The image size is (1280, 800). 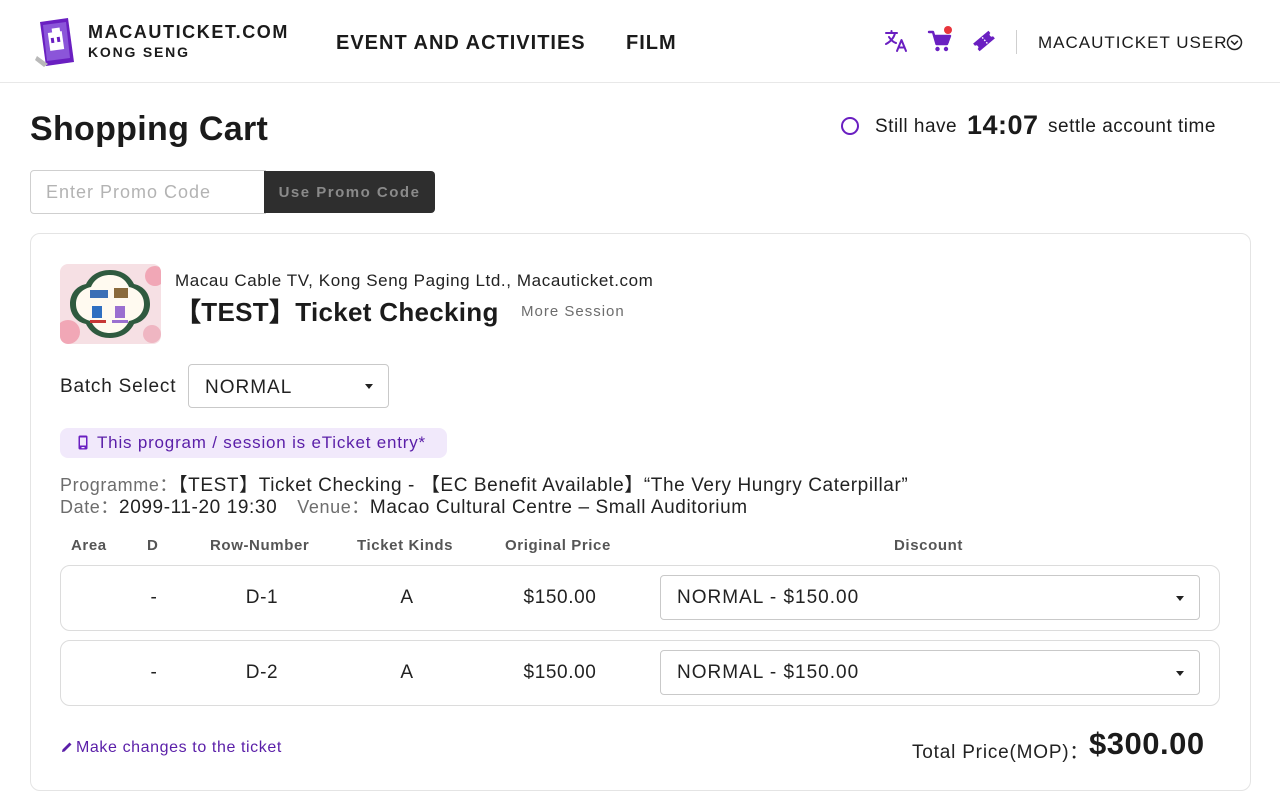 What do you see at coordinates (948, 30) in the screenshot?
I see `cart-badge` at bounding box center [948, 30].